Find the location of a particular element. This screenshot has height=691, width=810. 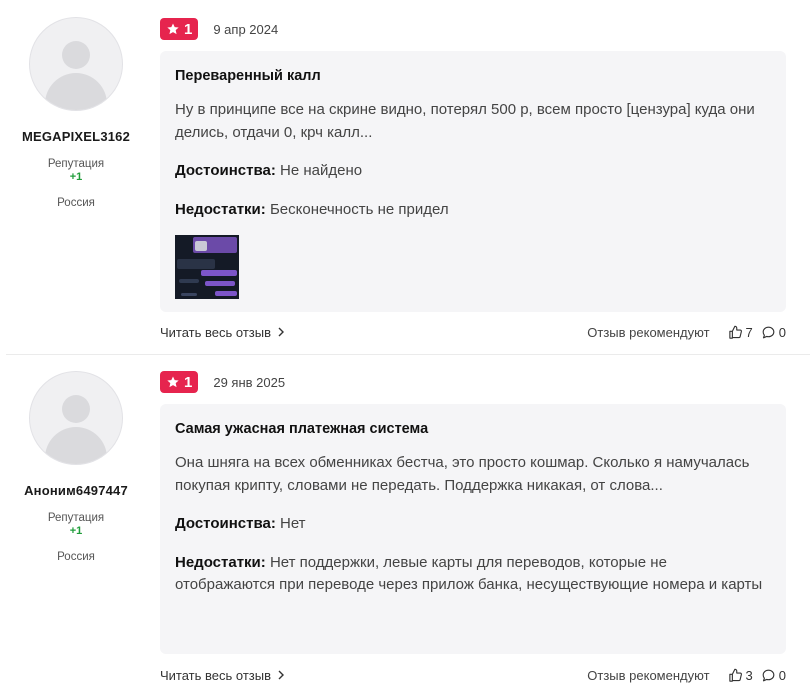

review-author: Аноним6497447 Репутация +1 Россия is located at coordinates (76, 458).